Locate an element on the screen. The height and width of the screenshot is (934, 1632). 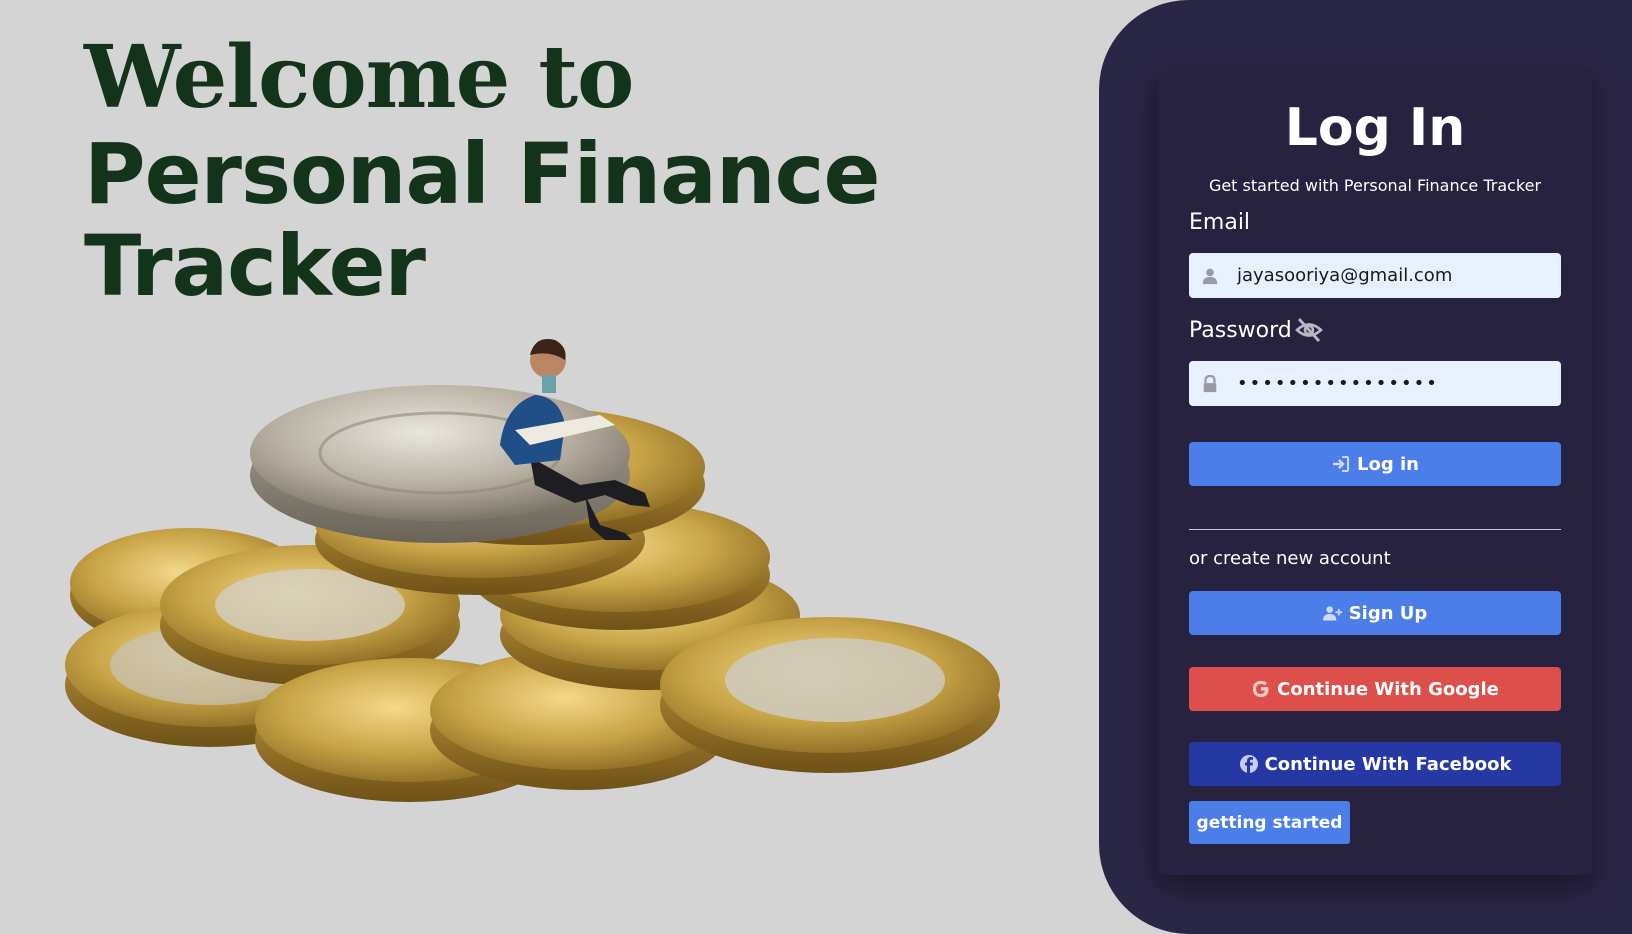
login-button: Log in is located at coordinates (1375, 464).